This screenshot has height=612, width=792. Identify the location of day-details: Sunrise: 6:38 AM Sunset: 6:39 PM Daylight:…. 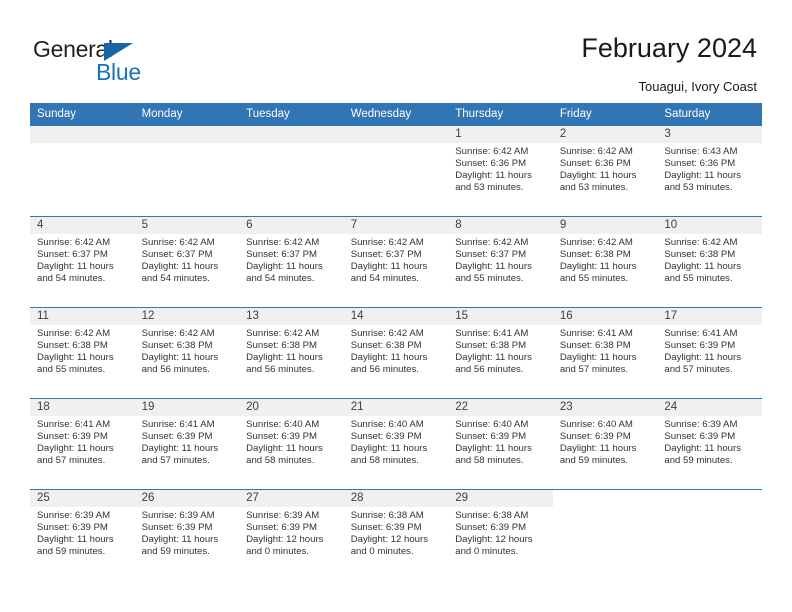
(396, 532).